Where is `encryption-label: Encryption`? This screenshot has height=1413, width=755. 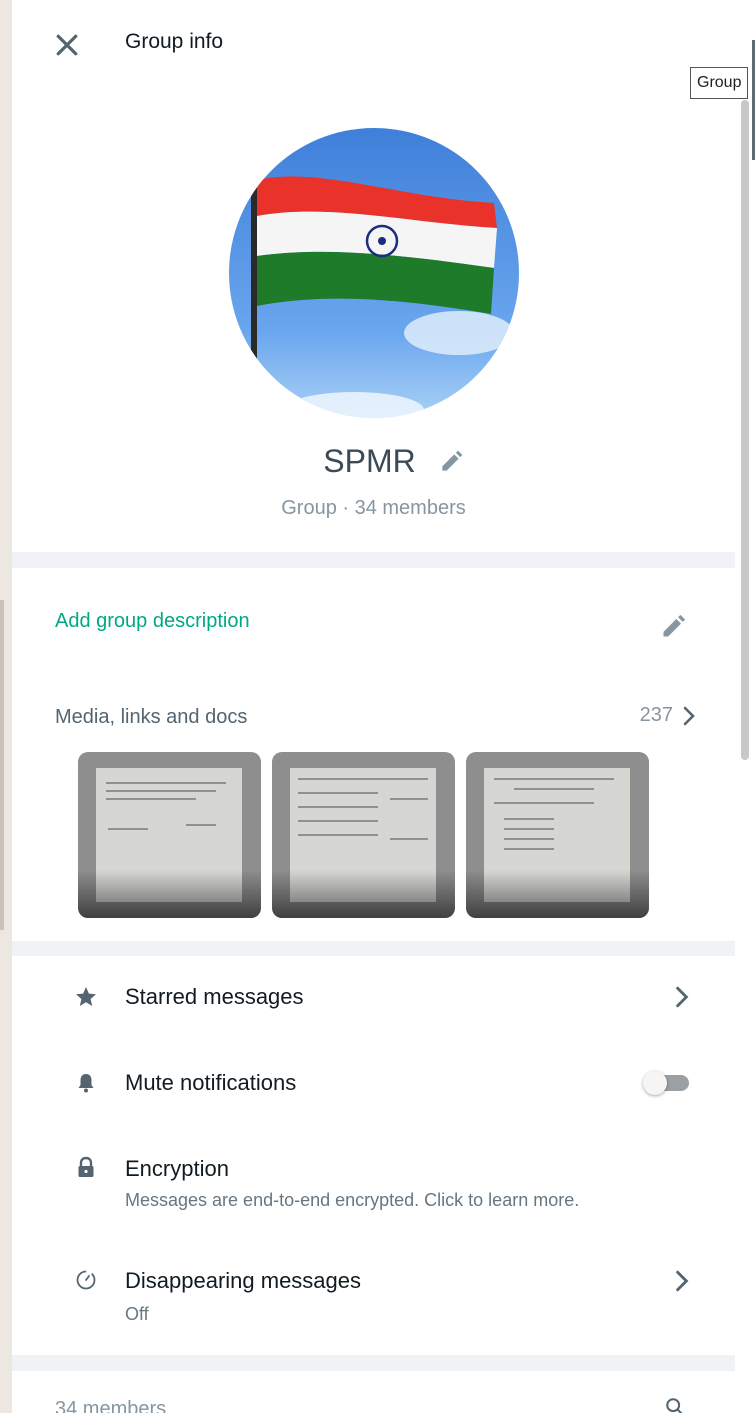
encryption-label: Encryption is located at coordinates (177, 1168).